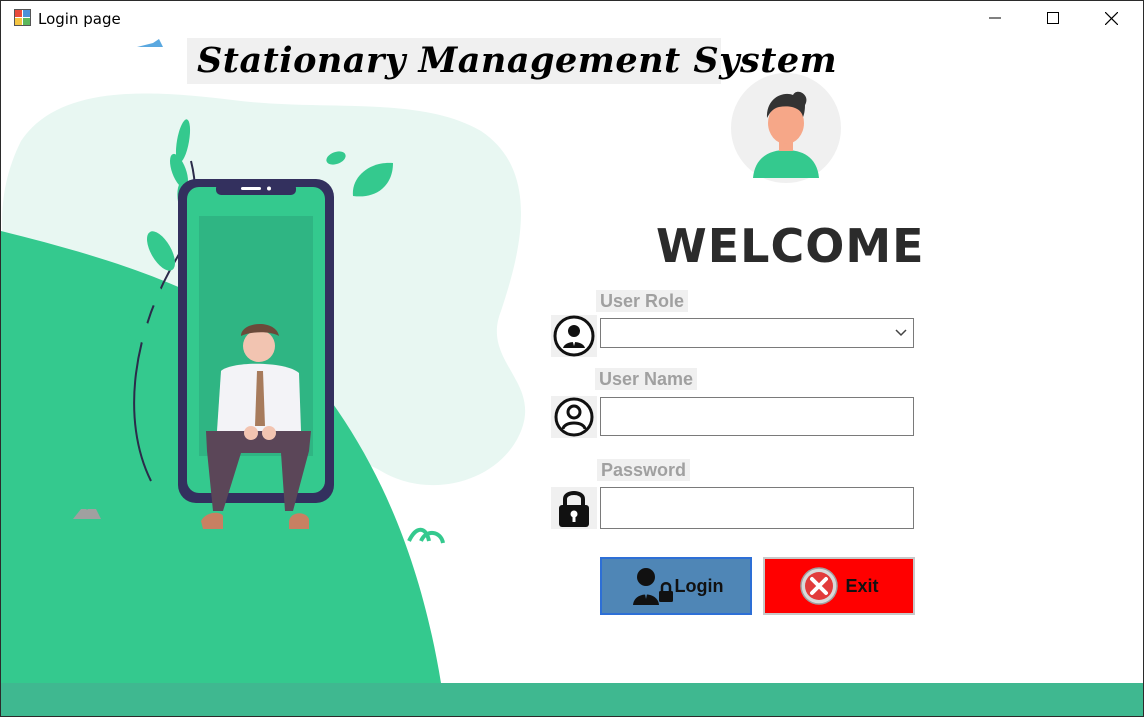  I want to click on user-name-input, so click(757, 416).